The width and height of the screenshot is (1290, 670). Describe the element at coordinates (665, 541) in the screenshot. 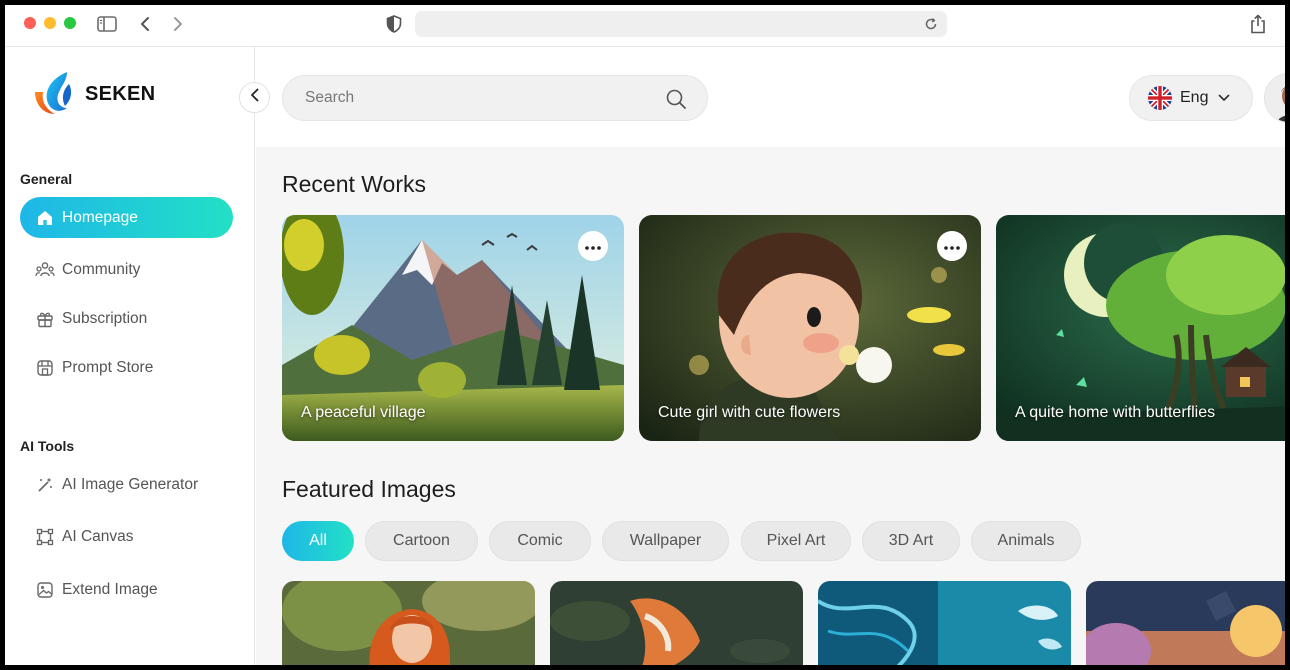

I see `filter-chip-wallpaper: Wallpaper` at that location.